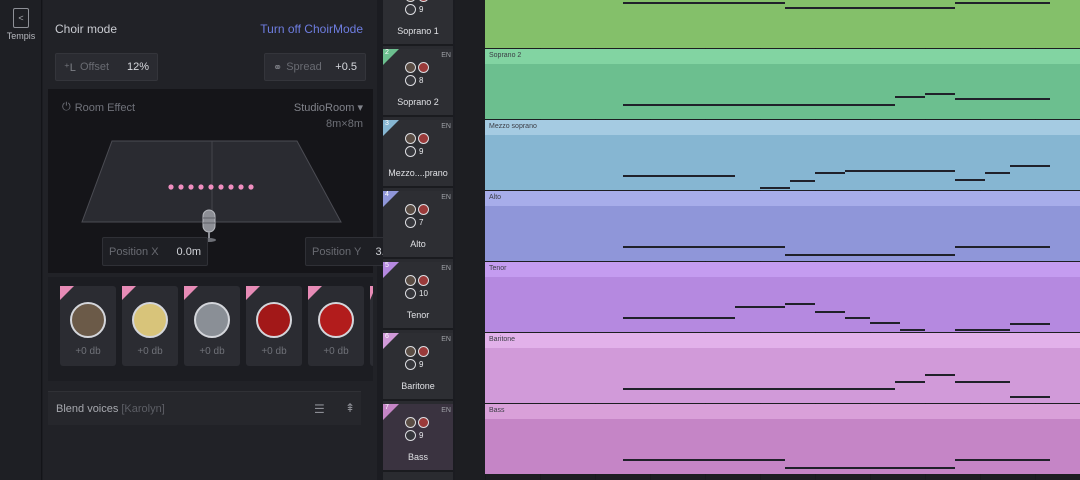  Describe the element at coordinates (417, 457) in the screenshot. I see `track-name: Bass` at that location.